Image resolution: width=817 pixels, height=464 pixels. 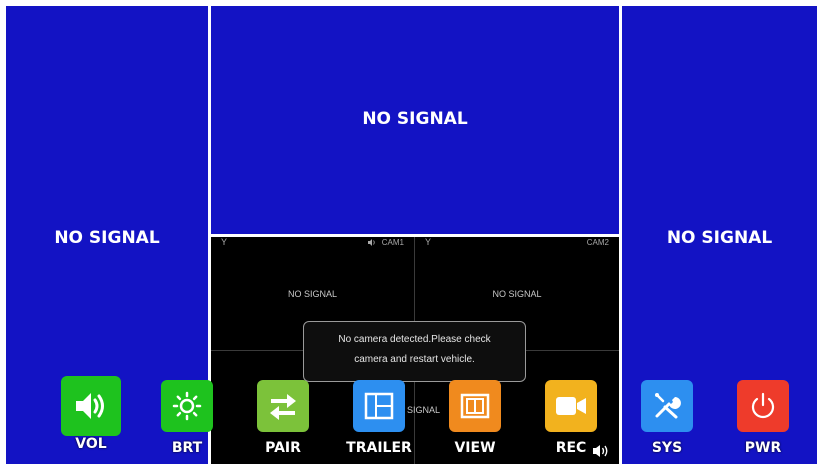 I want to click on brt-tile, so click(x=187, y=406).